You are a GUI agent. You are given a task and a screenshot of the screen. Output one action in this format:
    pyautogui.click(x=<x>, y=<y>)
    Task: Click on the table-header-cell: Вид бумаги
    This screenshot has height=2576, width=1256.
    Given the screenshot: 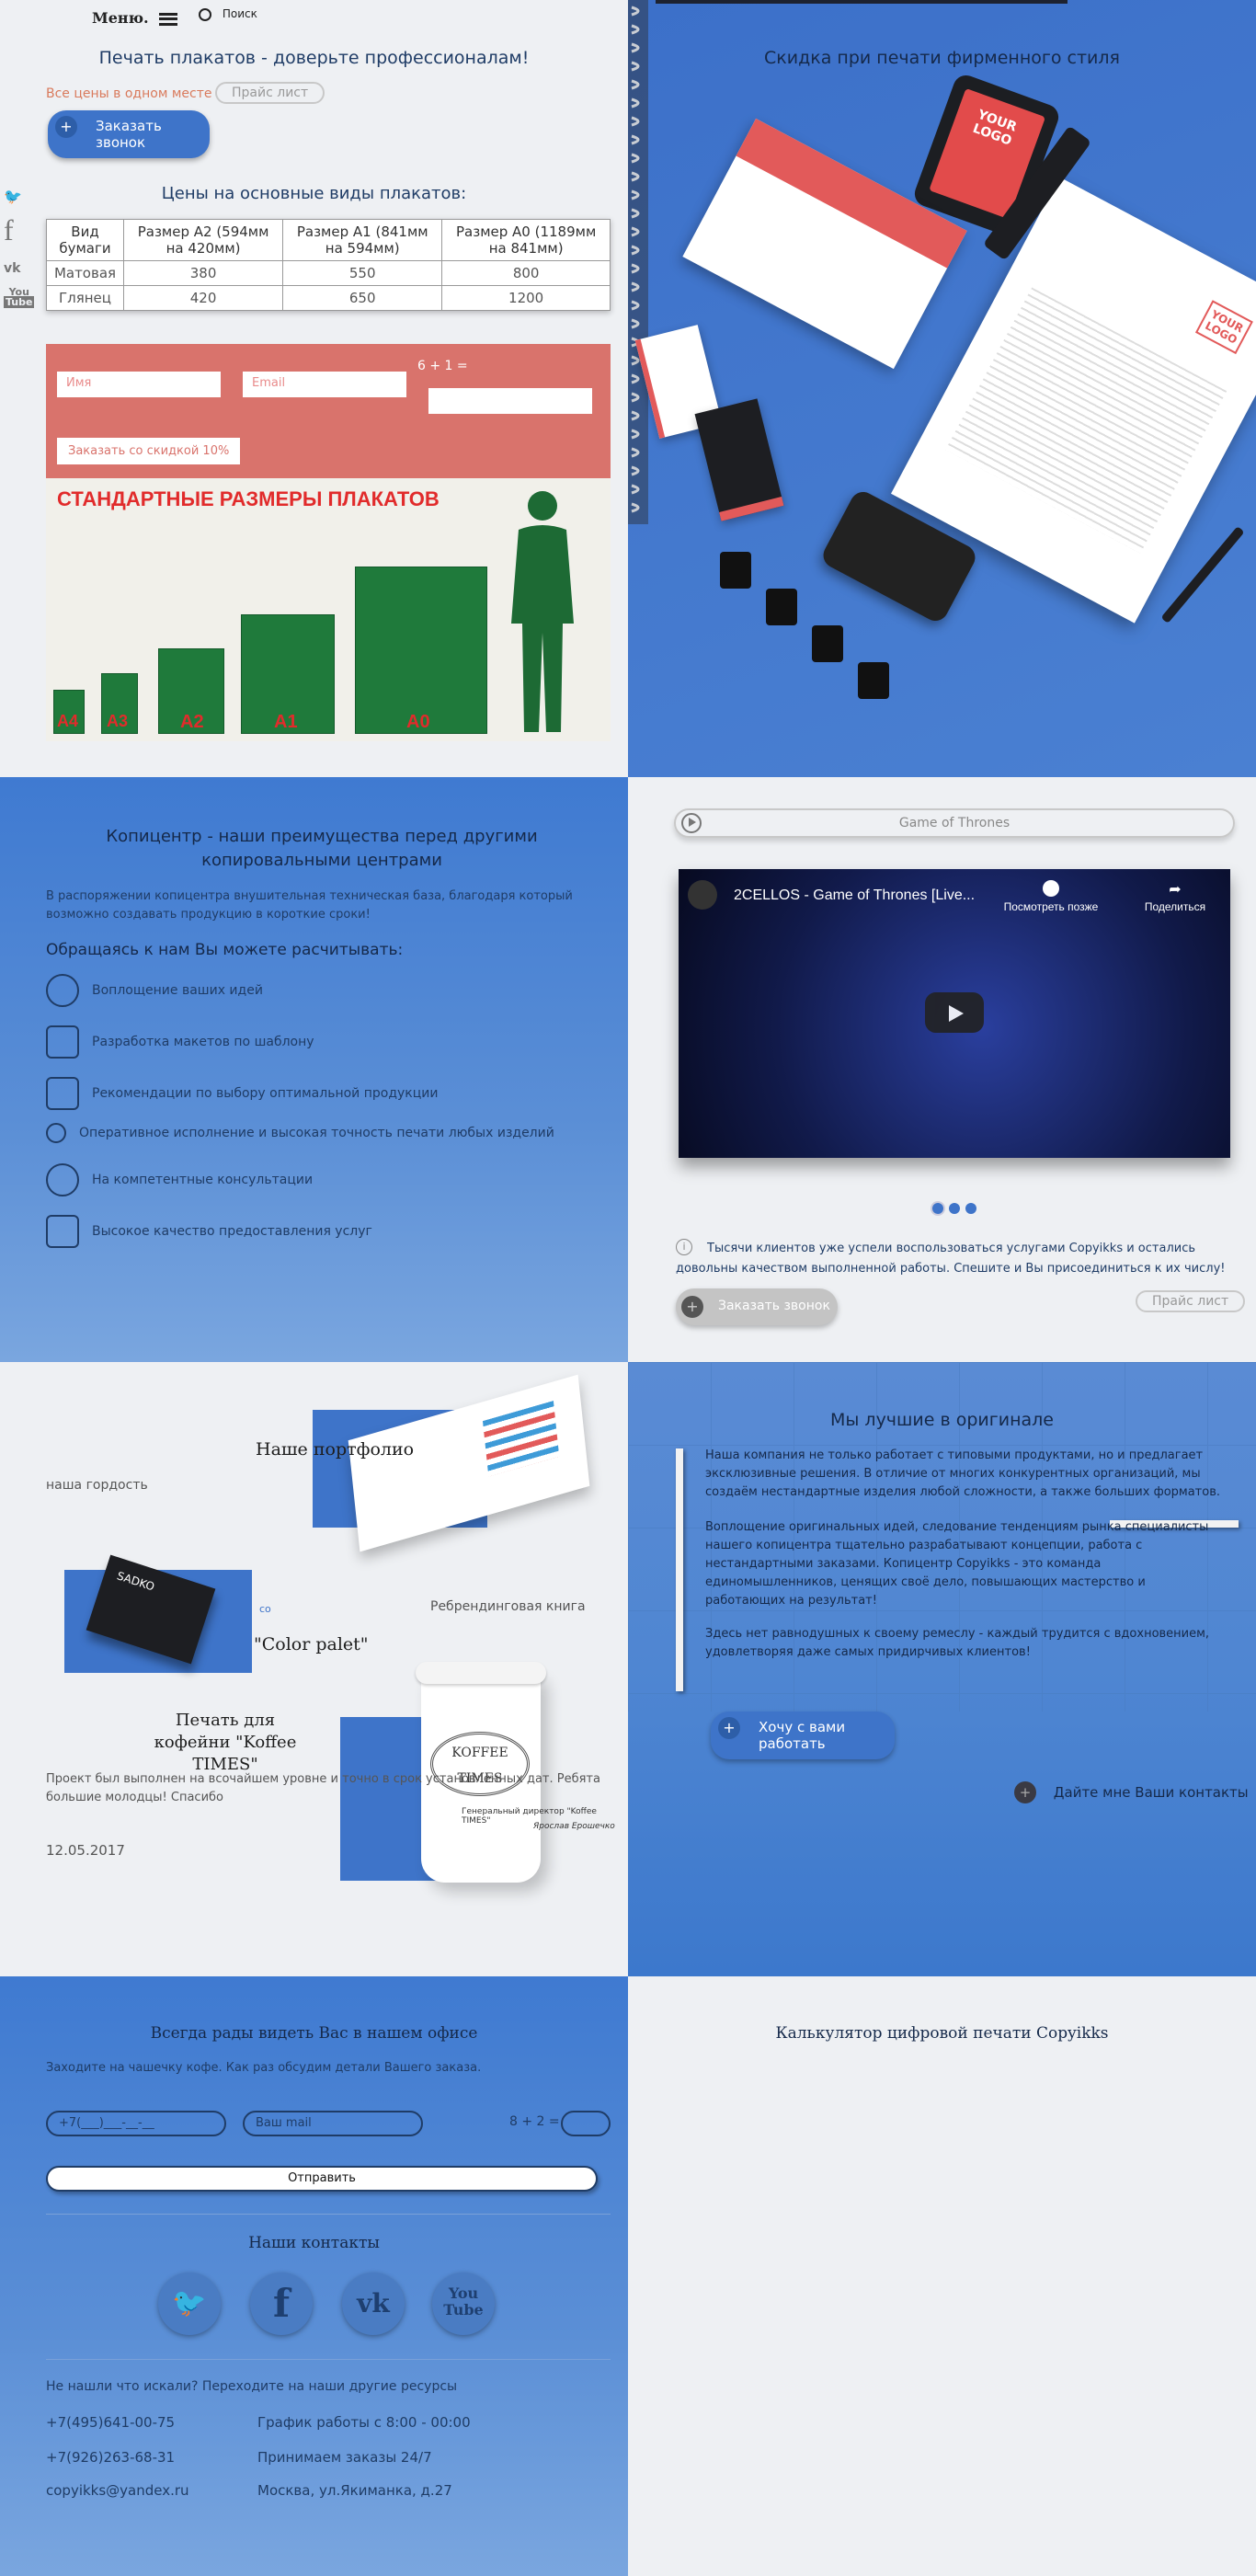 What is the action you would take?
    pyautogui.click(x=85, y=240)
    